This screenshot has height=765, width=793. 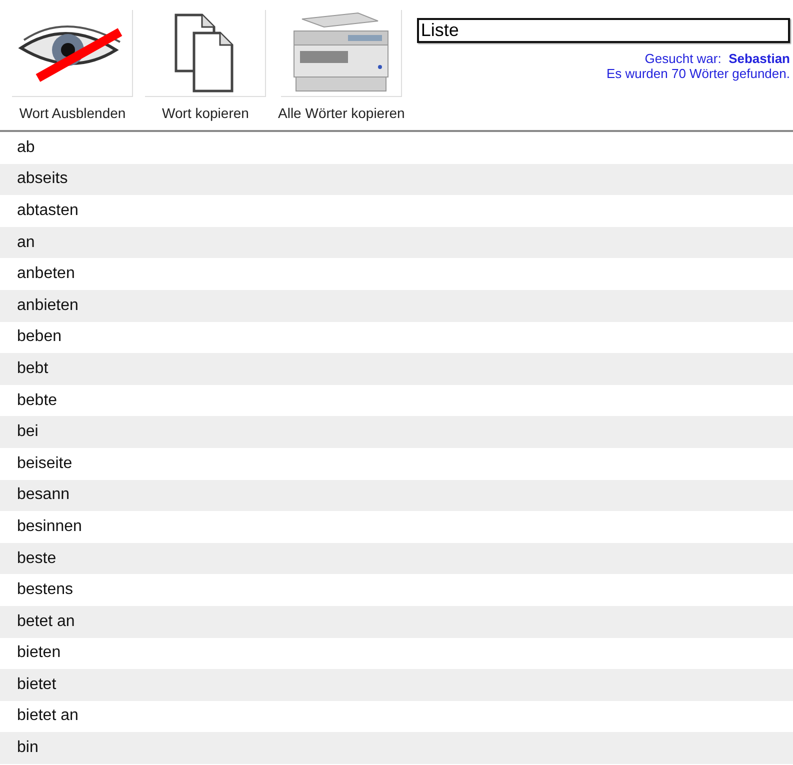 I want to click on word-item: bebt, so click(x=32, y=369).